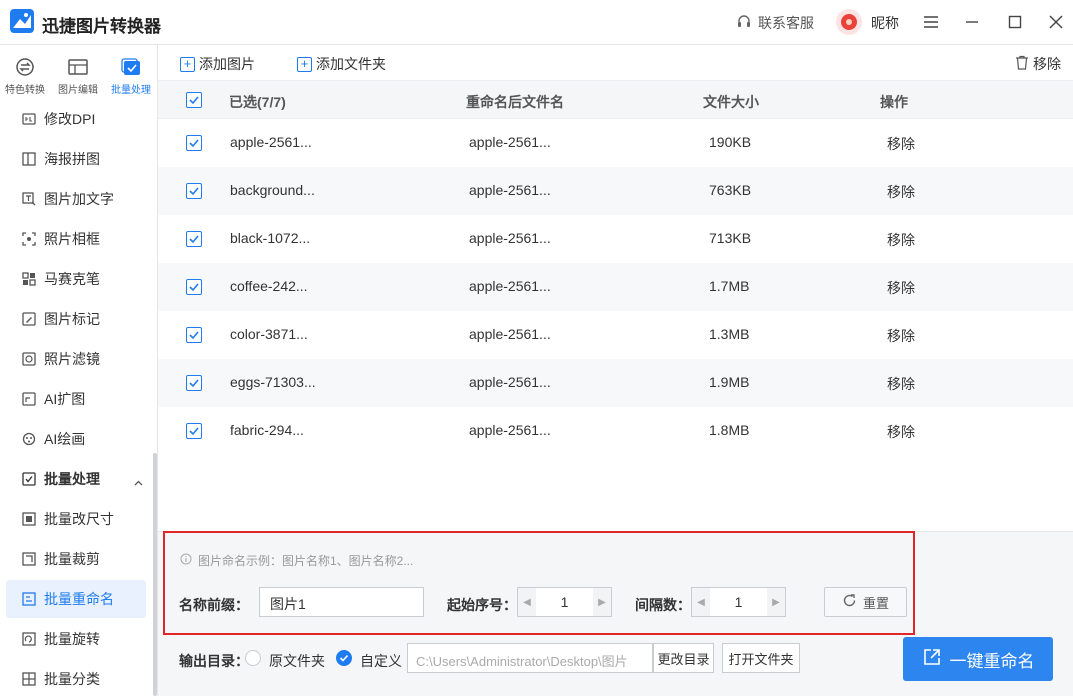  What do you see at coordinates (761, 658) in the screenshot?
I see `open-folder-button: 打开文件夹` at bounding box center [761, 658].